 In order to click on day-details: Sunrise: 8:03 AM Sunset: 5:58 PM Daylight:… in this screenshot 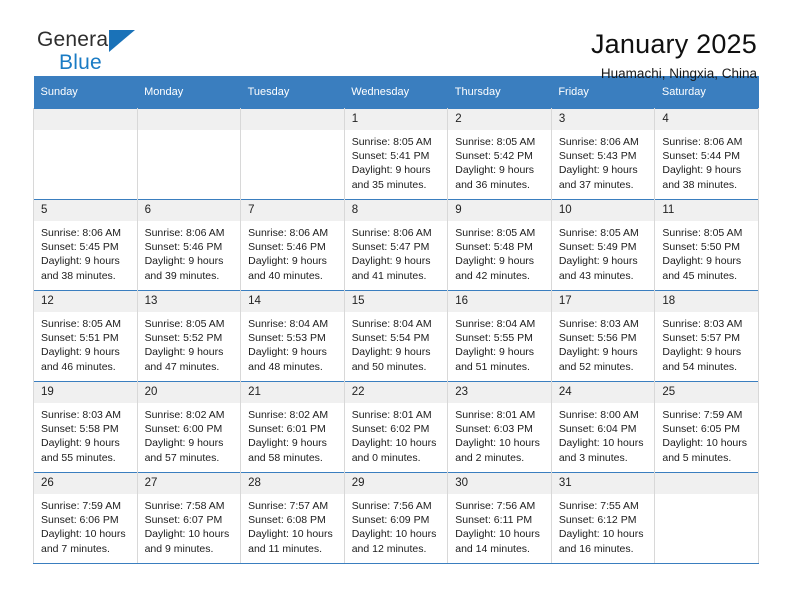, I will do `click(85, 434)`.